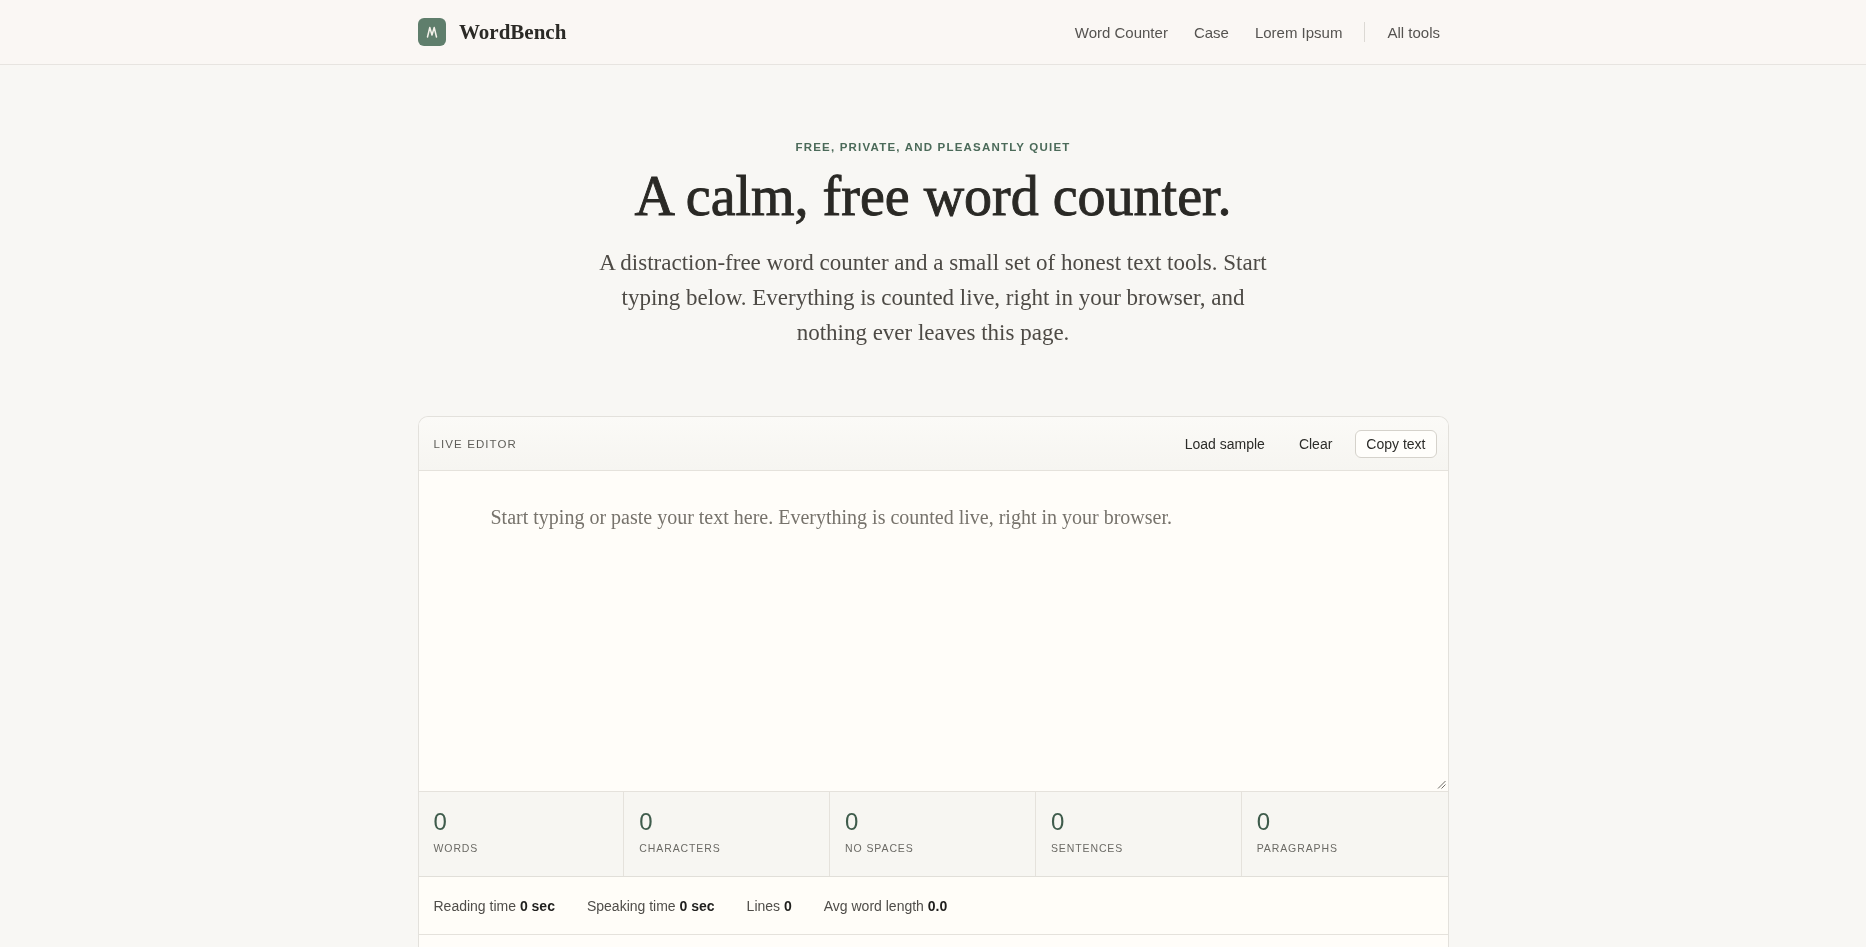 The width and height of the screenshot is (1866, 947). Describe the element at coordinates (456, 848) in the screenshot. I see `stat-label: WORDS` at that location.